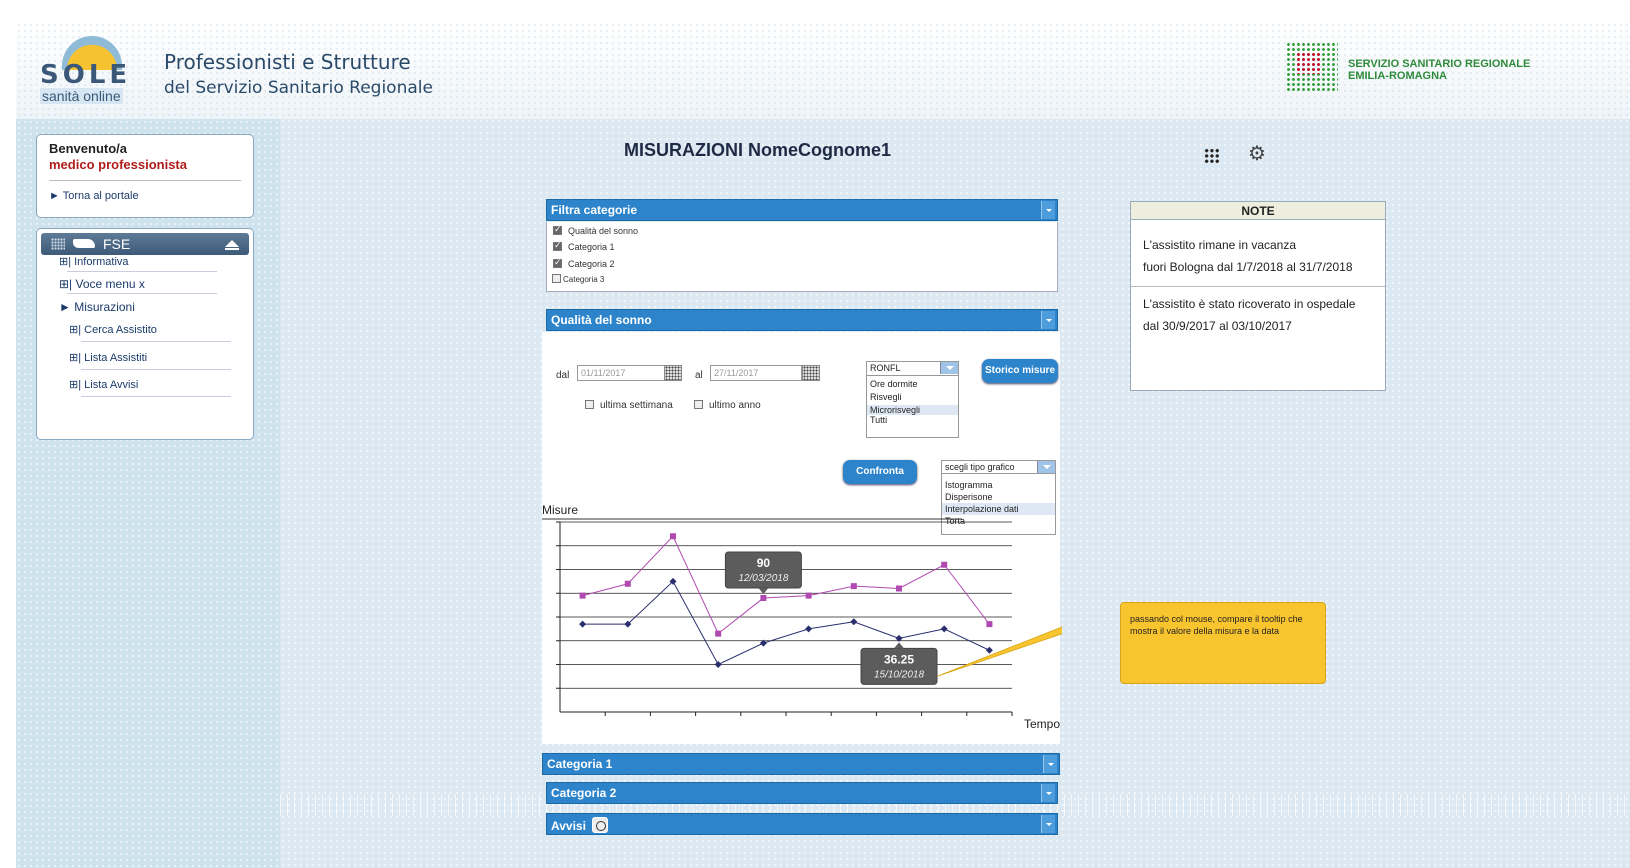  I want to click on sidebar-item-lista-assistiti: ⊞| Lista Assistiti, so click(108, 357).